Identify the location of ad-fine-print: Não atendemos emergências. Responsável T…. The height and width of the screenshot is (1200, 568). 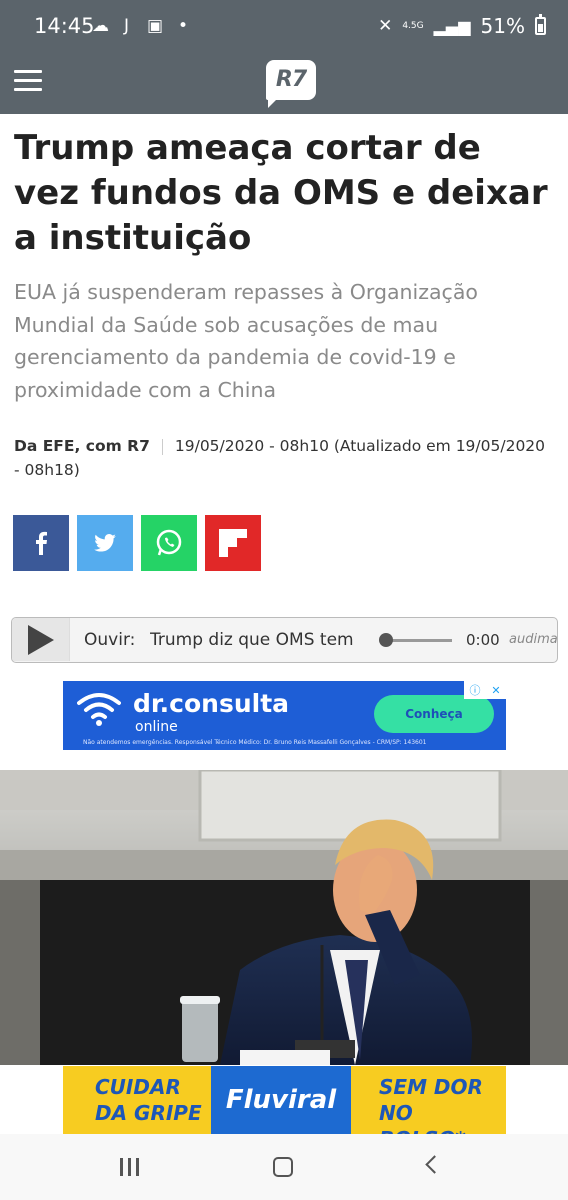
(255, 742).